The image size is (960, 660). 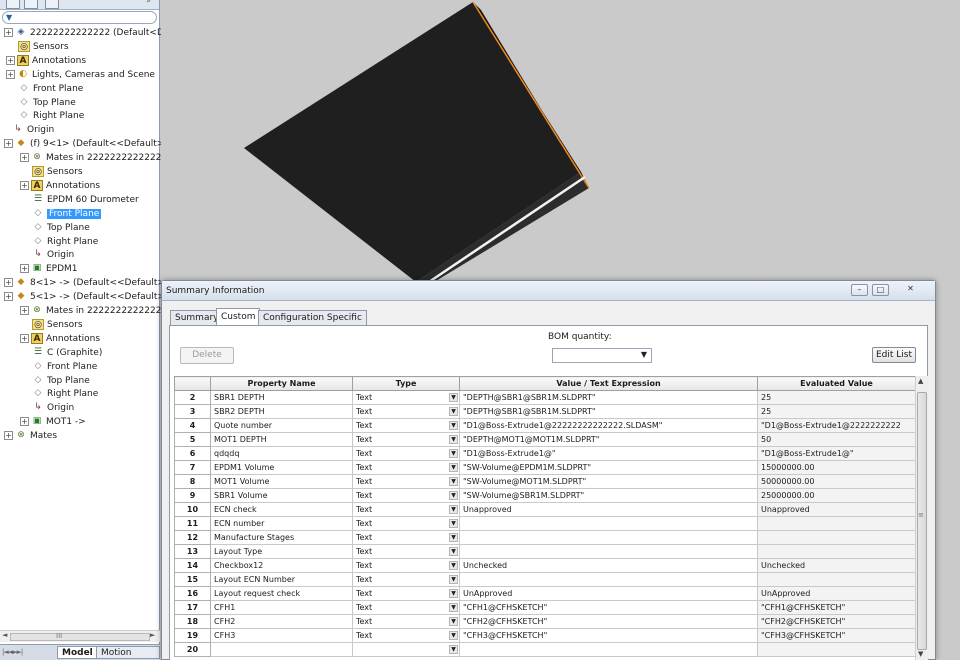 What do you see at coordinates (312, 317) in the screenshot?
I see `tab-configuration-specific: Configuration Specific` at bounding box center [312, 317].